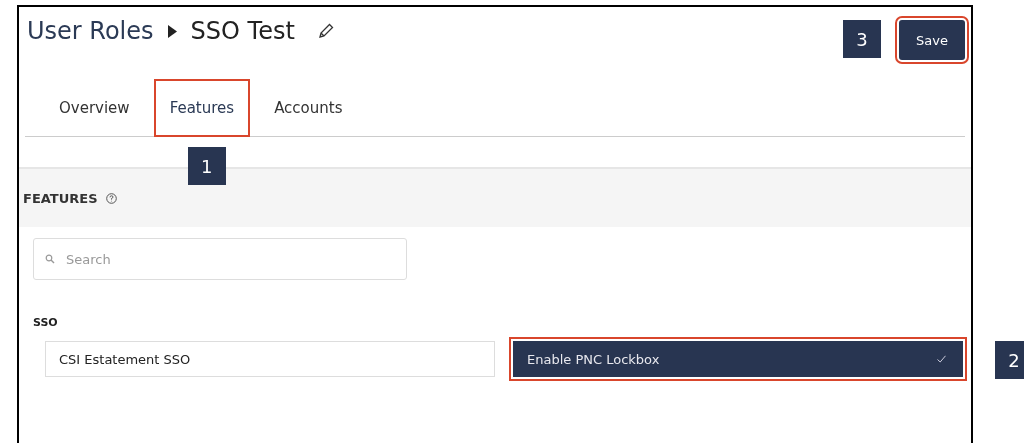  What do you see at coordinates (1009, 360) in the screenshot?
I see `step-number-badge: 2` at bounding box center [1009, 360].